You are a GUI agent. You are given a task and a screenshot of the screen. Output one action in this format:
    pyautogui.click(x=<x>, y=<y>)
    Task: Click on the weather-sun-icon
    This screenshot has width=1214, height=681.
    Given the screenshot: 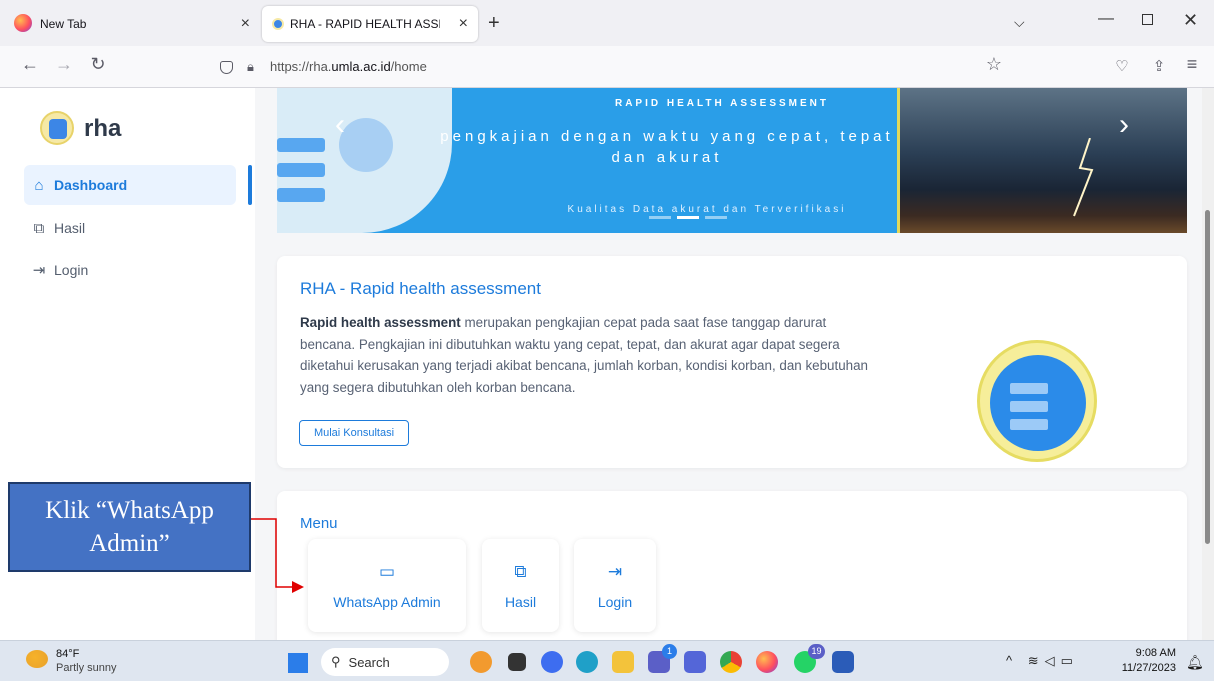 What is the action you would take?
    pyautogui.click(x=37, y=659)
    